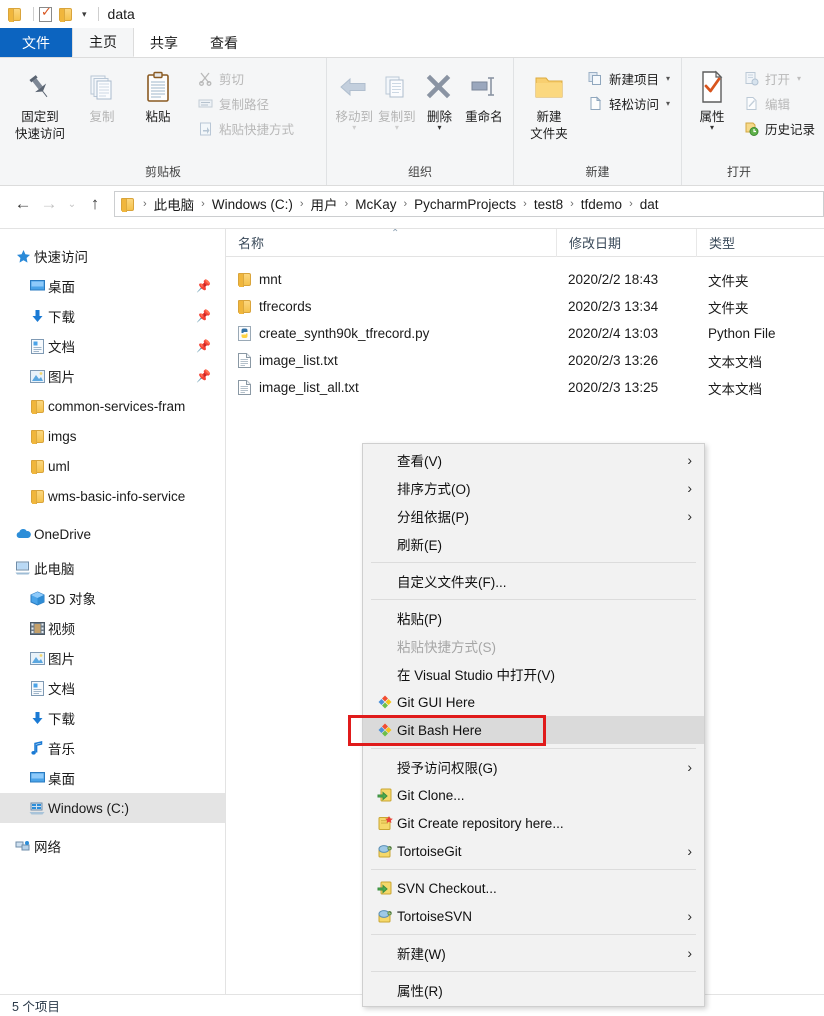  I want to click on chevron-right-icon: ›, so click(689, 488).